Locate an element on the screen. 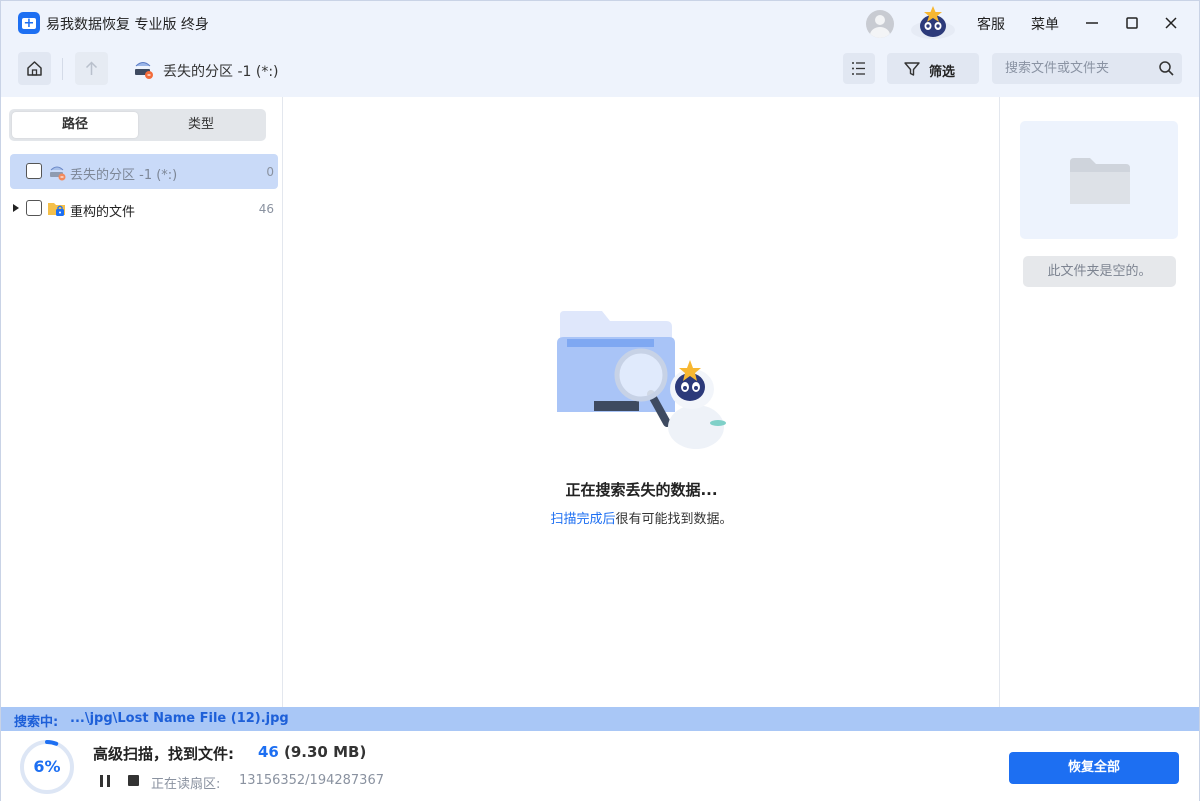 The height and width of the screenshot is (801, 1200). hint-link: 扫描完成后 is located at coordinates (583, 519).